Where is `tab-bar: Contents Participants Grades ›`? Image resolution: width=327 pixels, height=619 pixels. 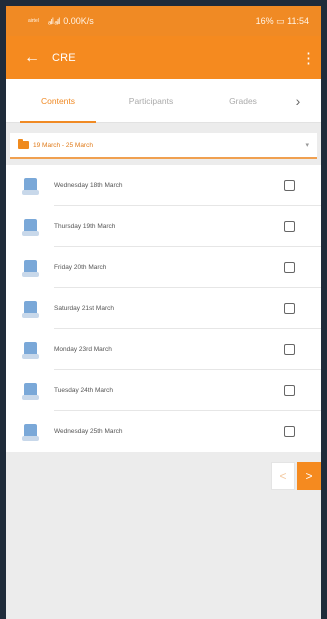
tab-bar: Contents Participants Grades › is located at coordinates (163, 101).